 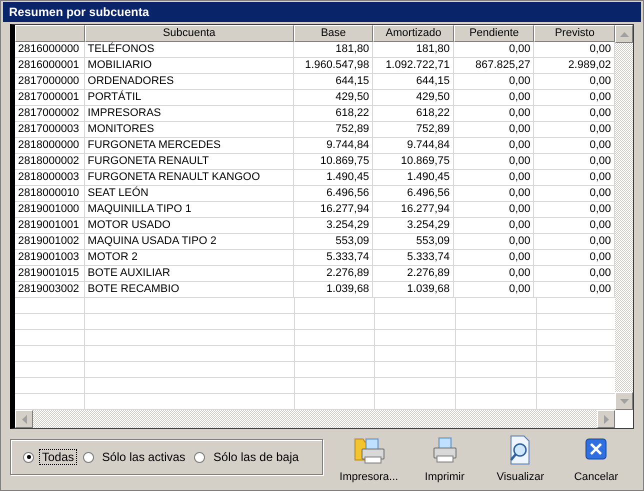 I want to click on column-header: Amortizado, so click(x=413, y=33).